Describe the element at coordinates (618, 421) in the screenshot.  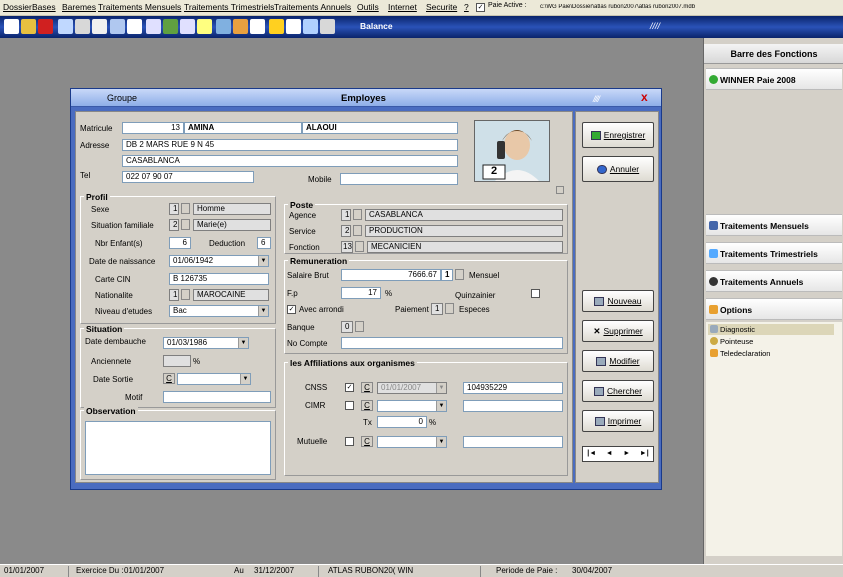
I see `imprimer-button: Imprimer` at that location.